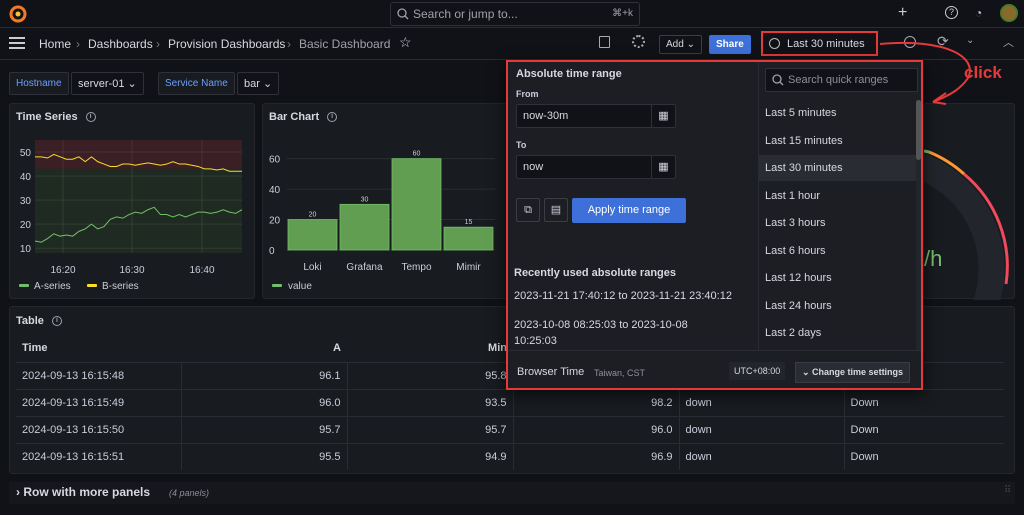  Describe the element at coordinates (98, 456) in the screenshot. I see `table-cell: 2024-09-13 16:15:51` at that location.